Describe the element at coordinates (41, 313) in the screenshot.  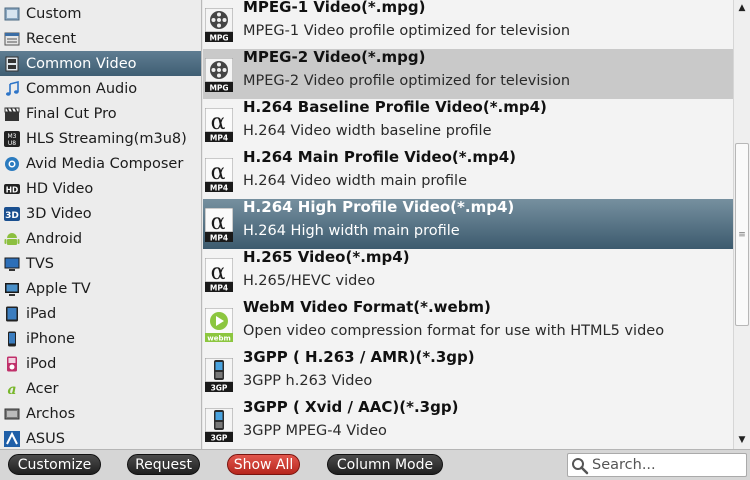
I see `category-label: iPad` at that location.